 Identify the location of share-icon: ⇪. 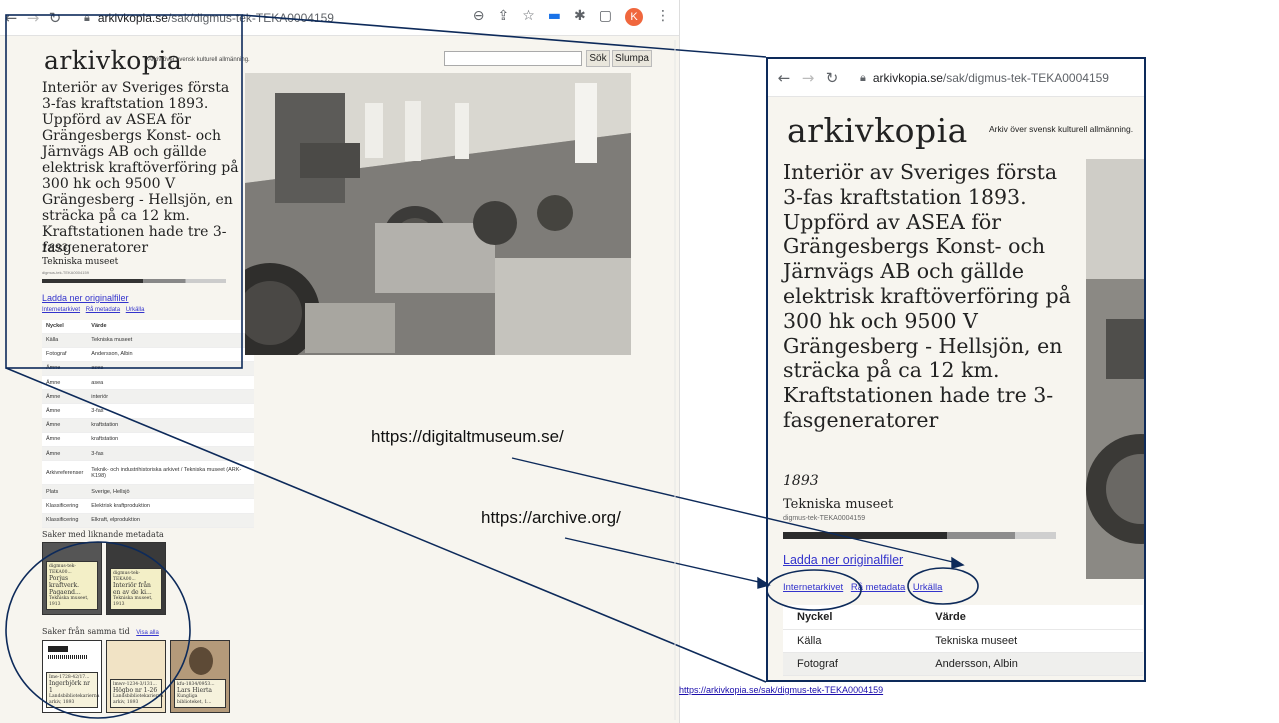
(504, 17).